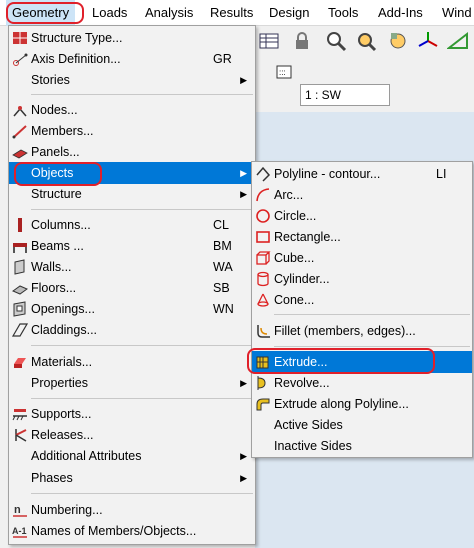  What do you see at coordinates (20, 225) in the screenshot?
I see `columns-icon` at bounding box center [20, 225].